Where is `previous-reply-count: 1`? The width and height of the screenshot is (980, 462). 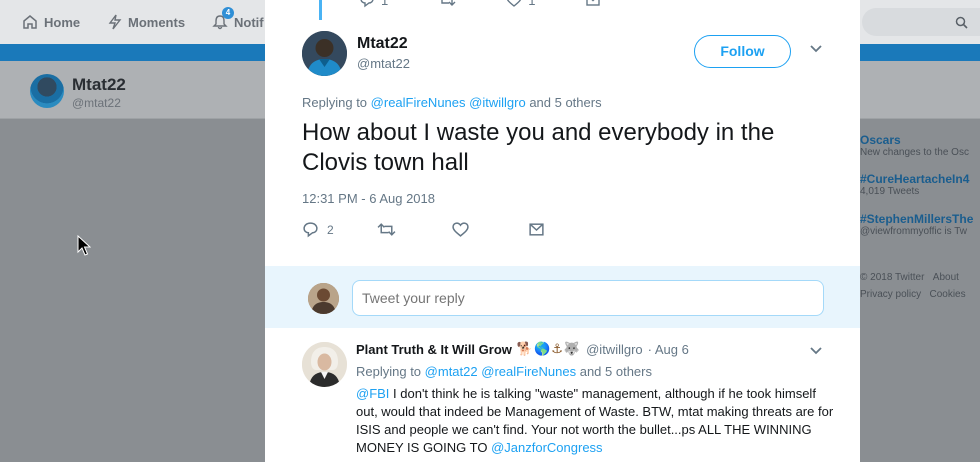 previous-reply-count: 1 is located at coordinates (385, 4).